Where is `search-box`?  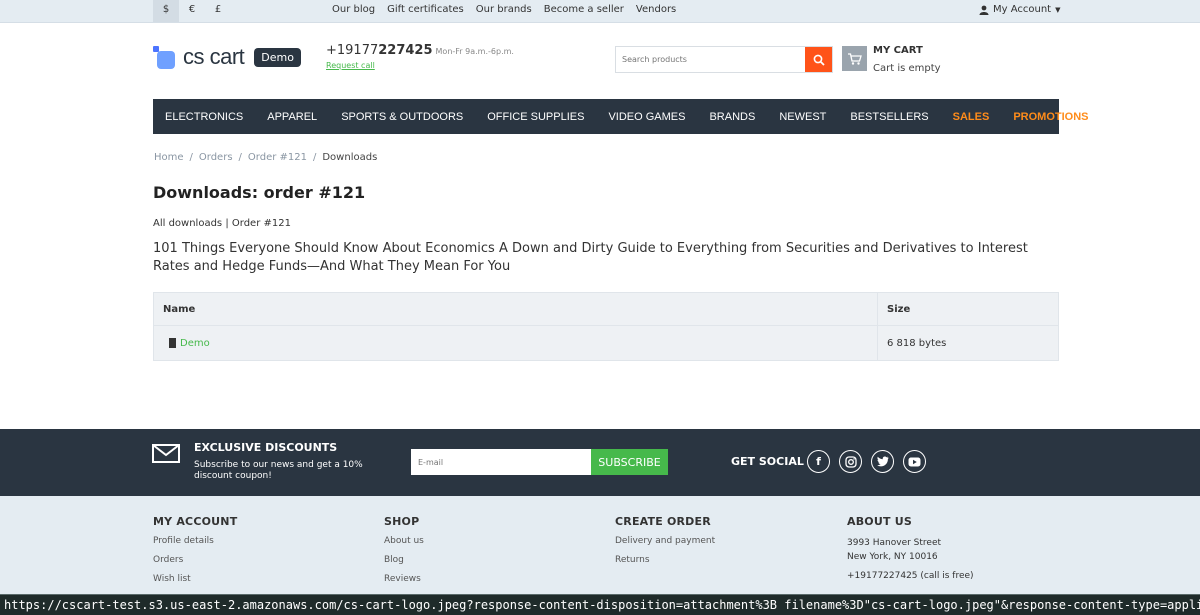 search-box is located at coordinates (724, 59).